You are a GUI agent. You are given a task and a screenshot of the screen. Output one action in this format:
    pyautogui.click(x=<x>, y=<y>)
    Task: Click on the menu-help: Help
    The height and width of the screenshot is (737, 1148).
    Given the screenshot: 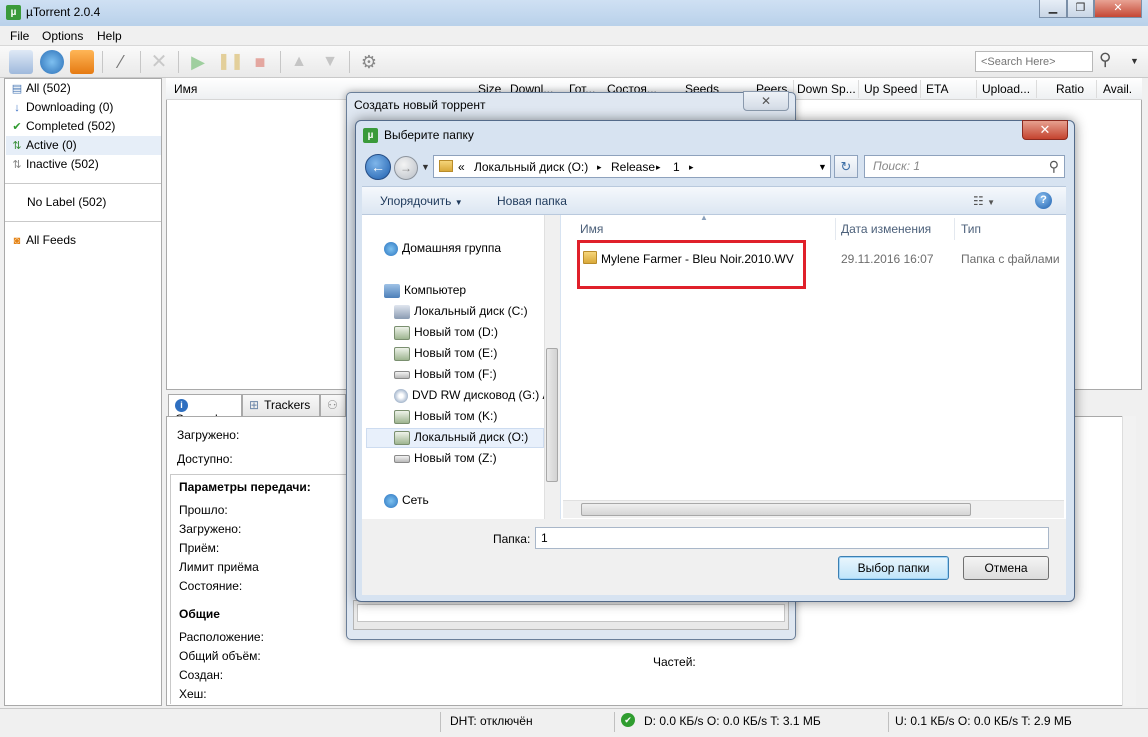 What is the action you would take?
    pyautogui.click(x=109, y=36)
    